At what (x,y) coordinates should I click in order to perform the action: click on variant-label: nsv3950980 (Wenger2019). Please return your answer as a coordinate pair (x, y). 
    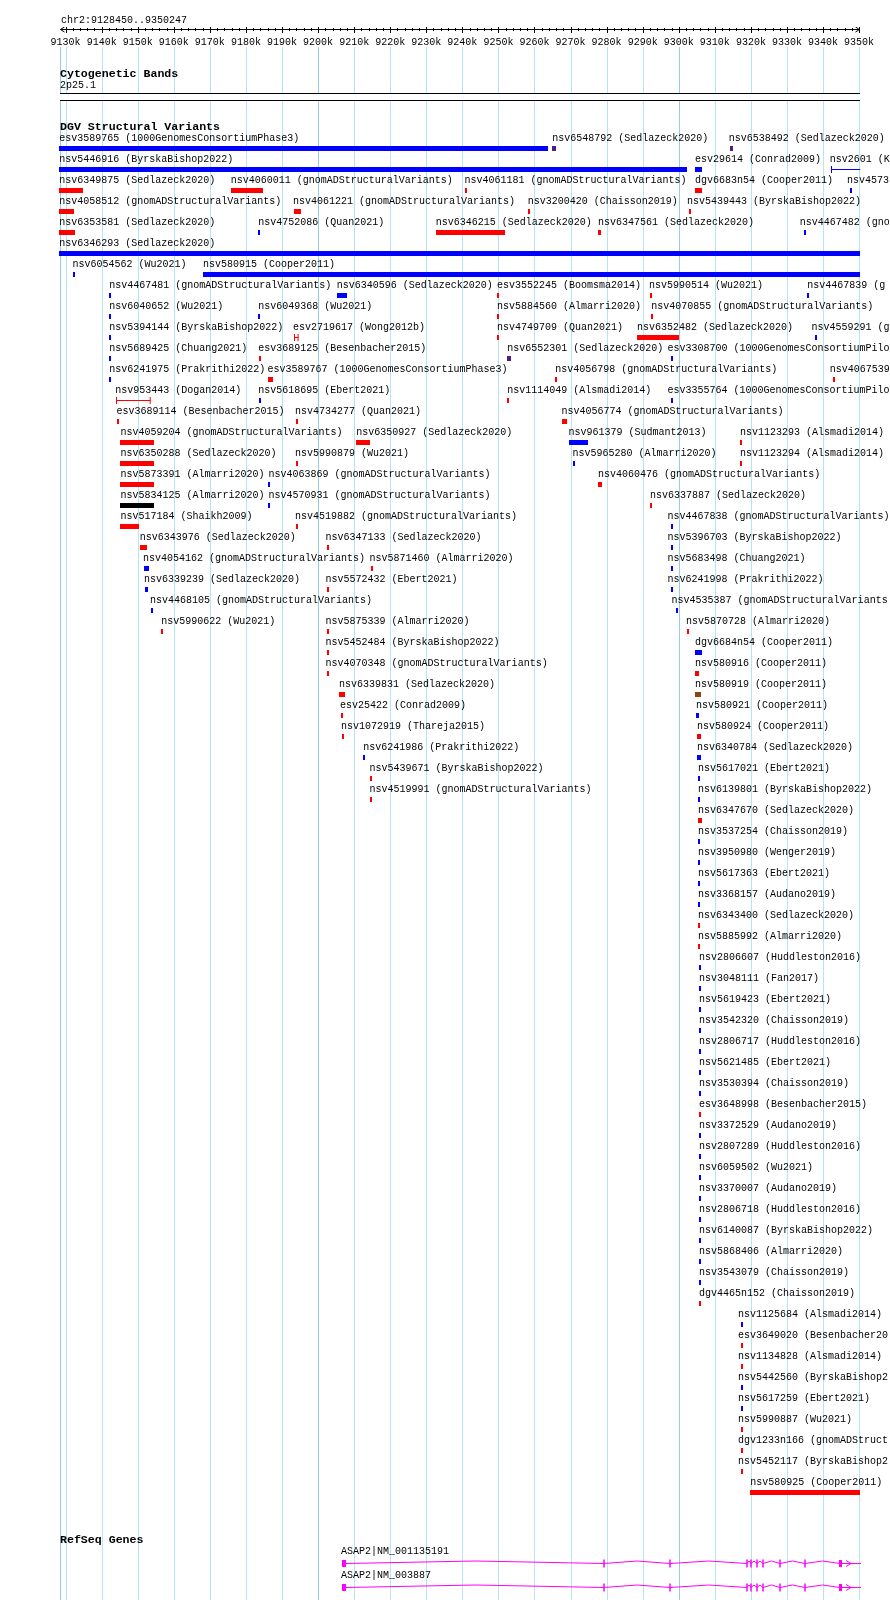
    Looking at the image, I should click on (767, 853).